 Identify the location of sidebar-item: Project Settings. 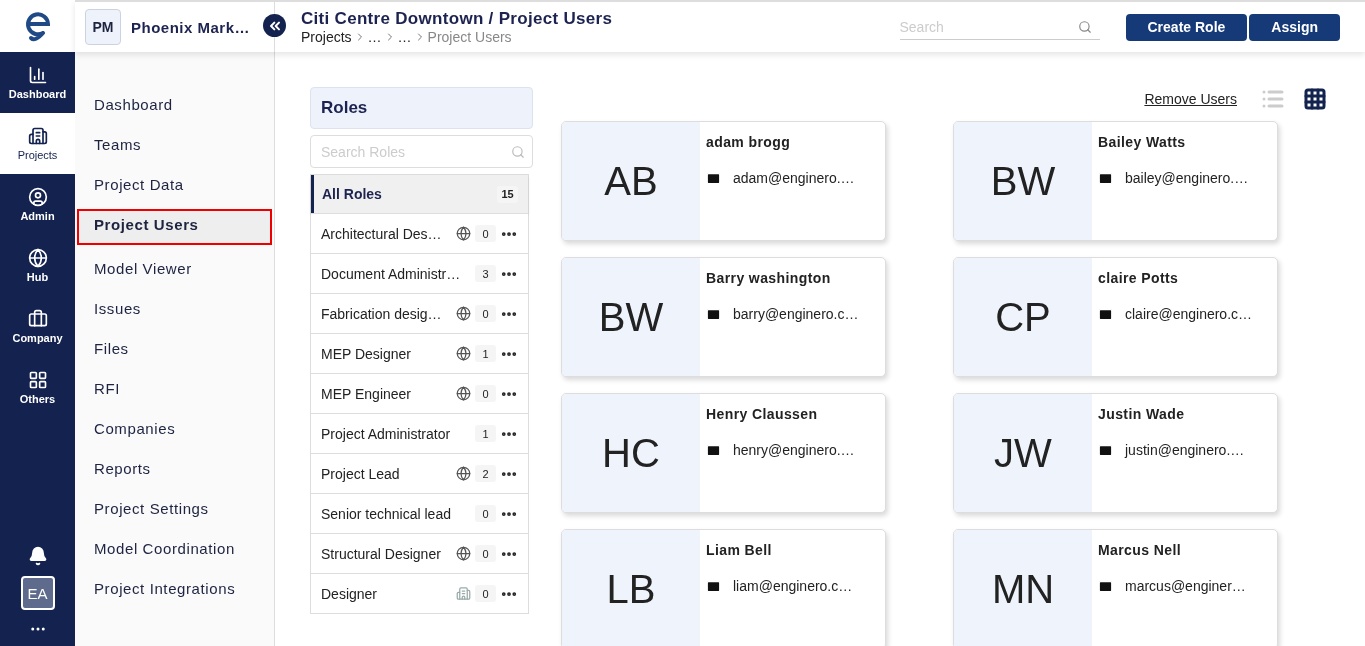
(174, 509).